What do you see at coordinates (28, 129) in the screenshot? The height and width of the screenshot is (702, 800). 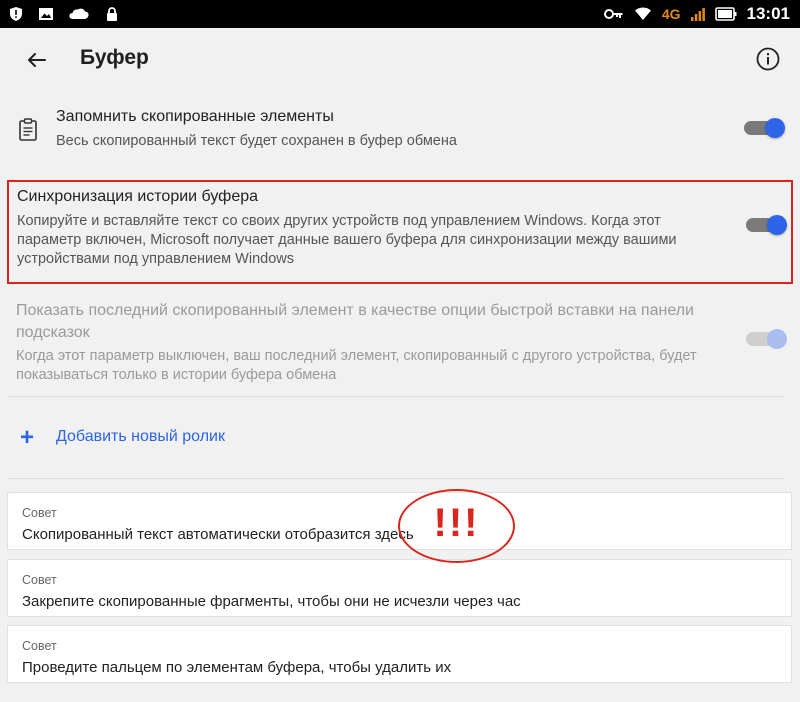 I see `clipboard-icon` at bounding box center [28, 129].